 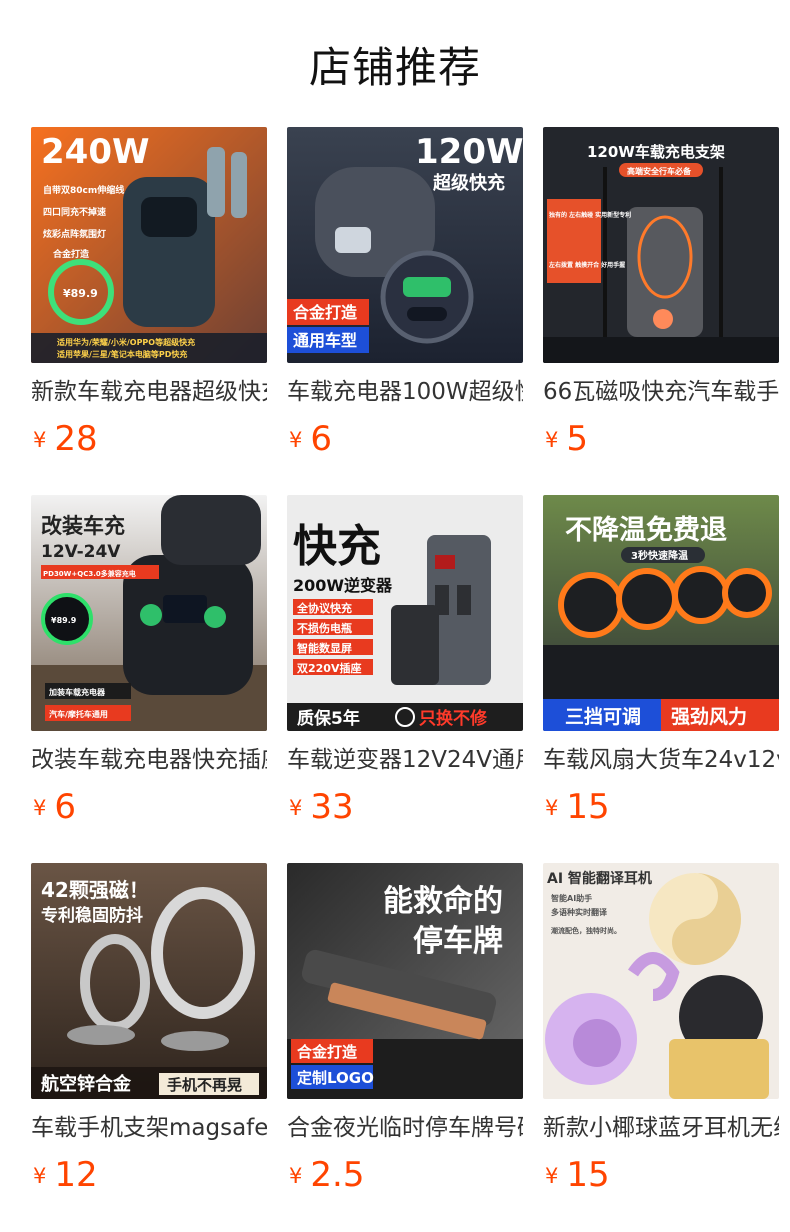 What do you see at coordinates (469, 183) in the screenshot?
I see `thumb-sub: 超级快充` at bounding box center [469, 183].